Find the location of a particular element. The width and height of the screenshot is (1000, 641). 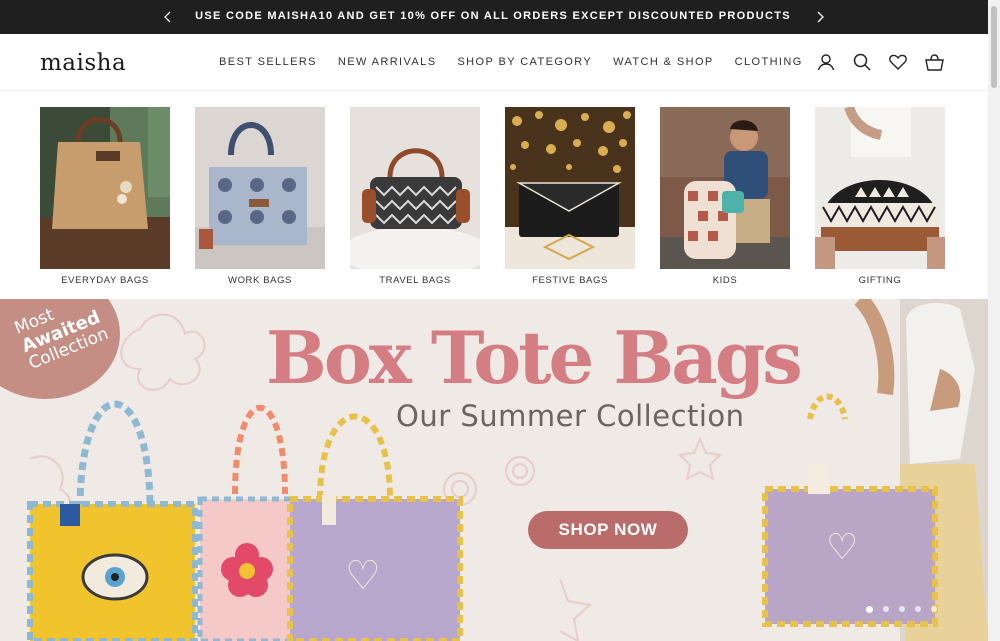

category-label: KIDS is located at coordinates (725, 280).